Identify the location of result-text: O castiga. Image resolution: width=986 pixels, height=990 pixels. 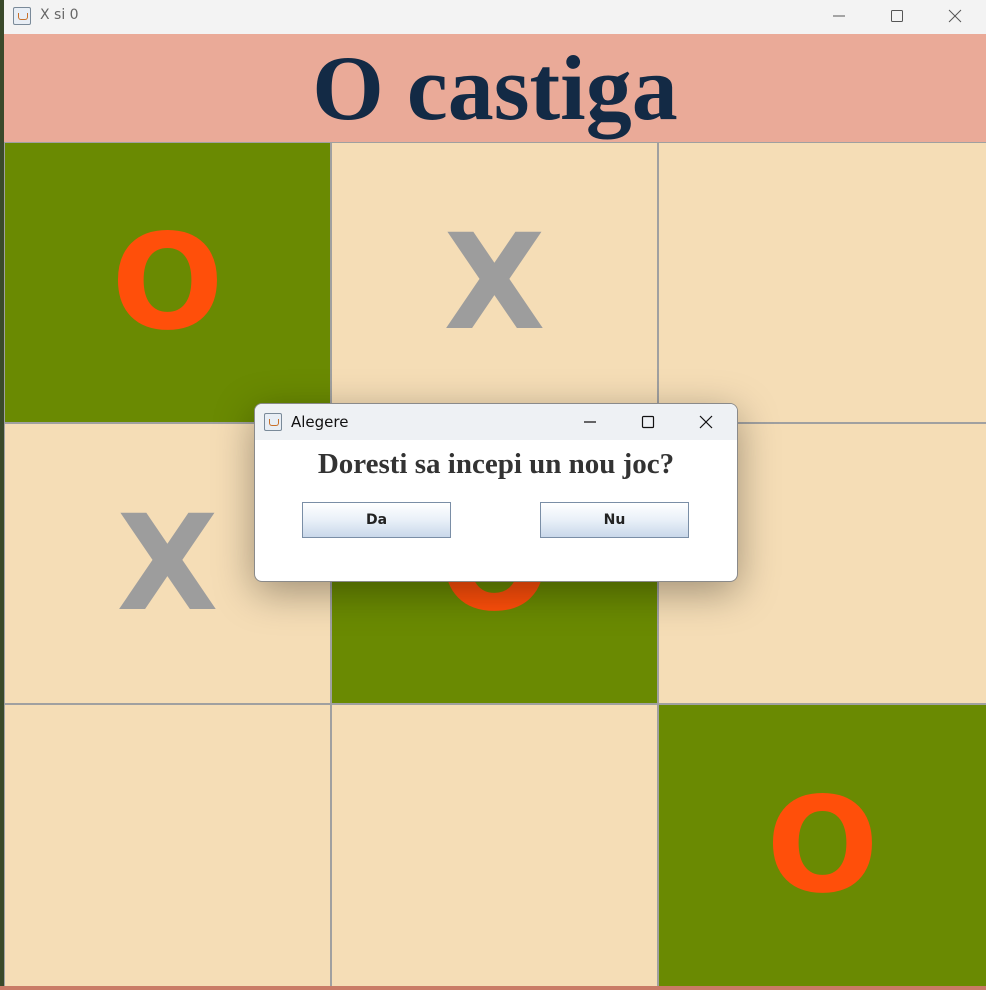
(495, 88).